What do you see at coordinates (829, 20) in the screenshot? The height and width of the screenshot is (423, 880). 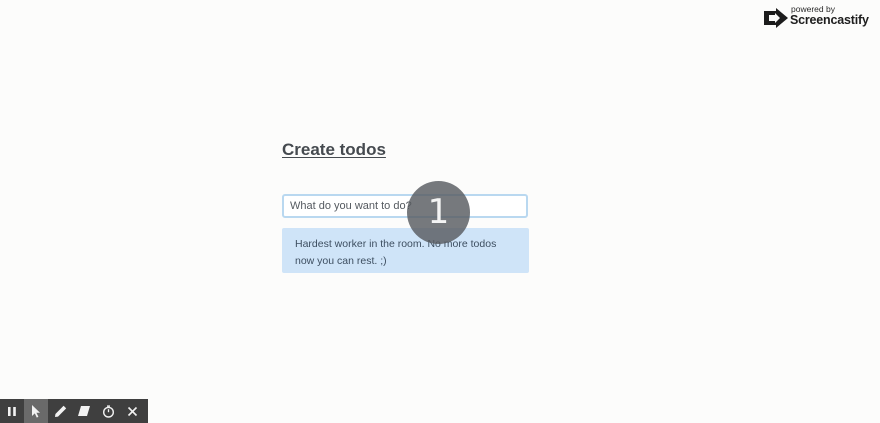 I see `watermark-brand: Screencastify` at bounding box center [829, 20].